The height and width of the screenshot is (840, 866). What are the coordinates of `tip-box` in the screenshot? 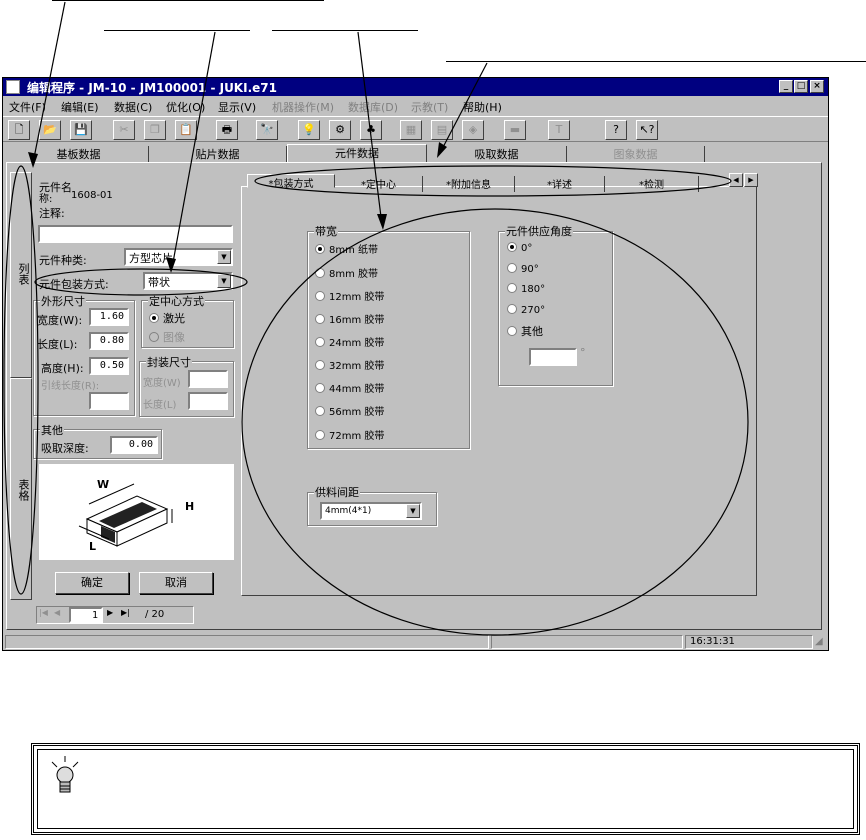 It's located at (445, 789).